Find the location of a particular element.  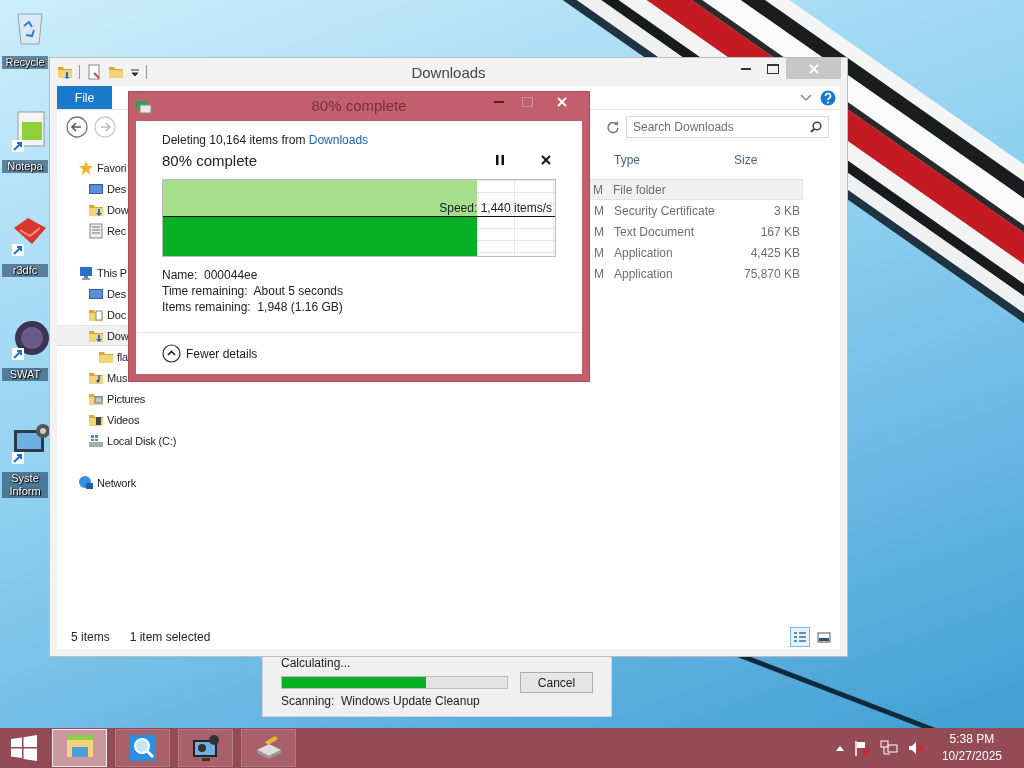

size-cell-text: 75,870 KB is located at coordinates (771, 273).